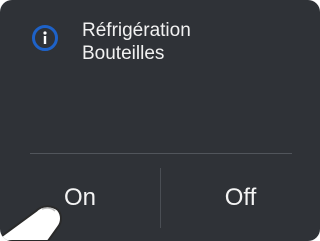 The height and width of the screenshot is (241, 320). Describe the element at coordinates (45, 38) in the screenshot. I see `info-icon` at that location.